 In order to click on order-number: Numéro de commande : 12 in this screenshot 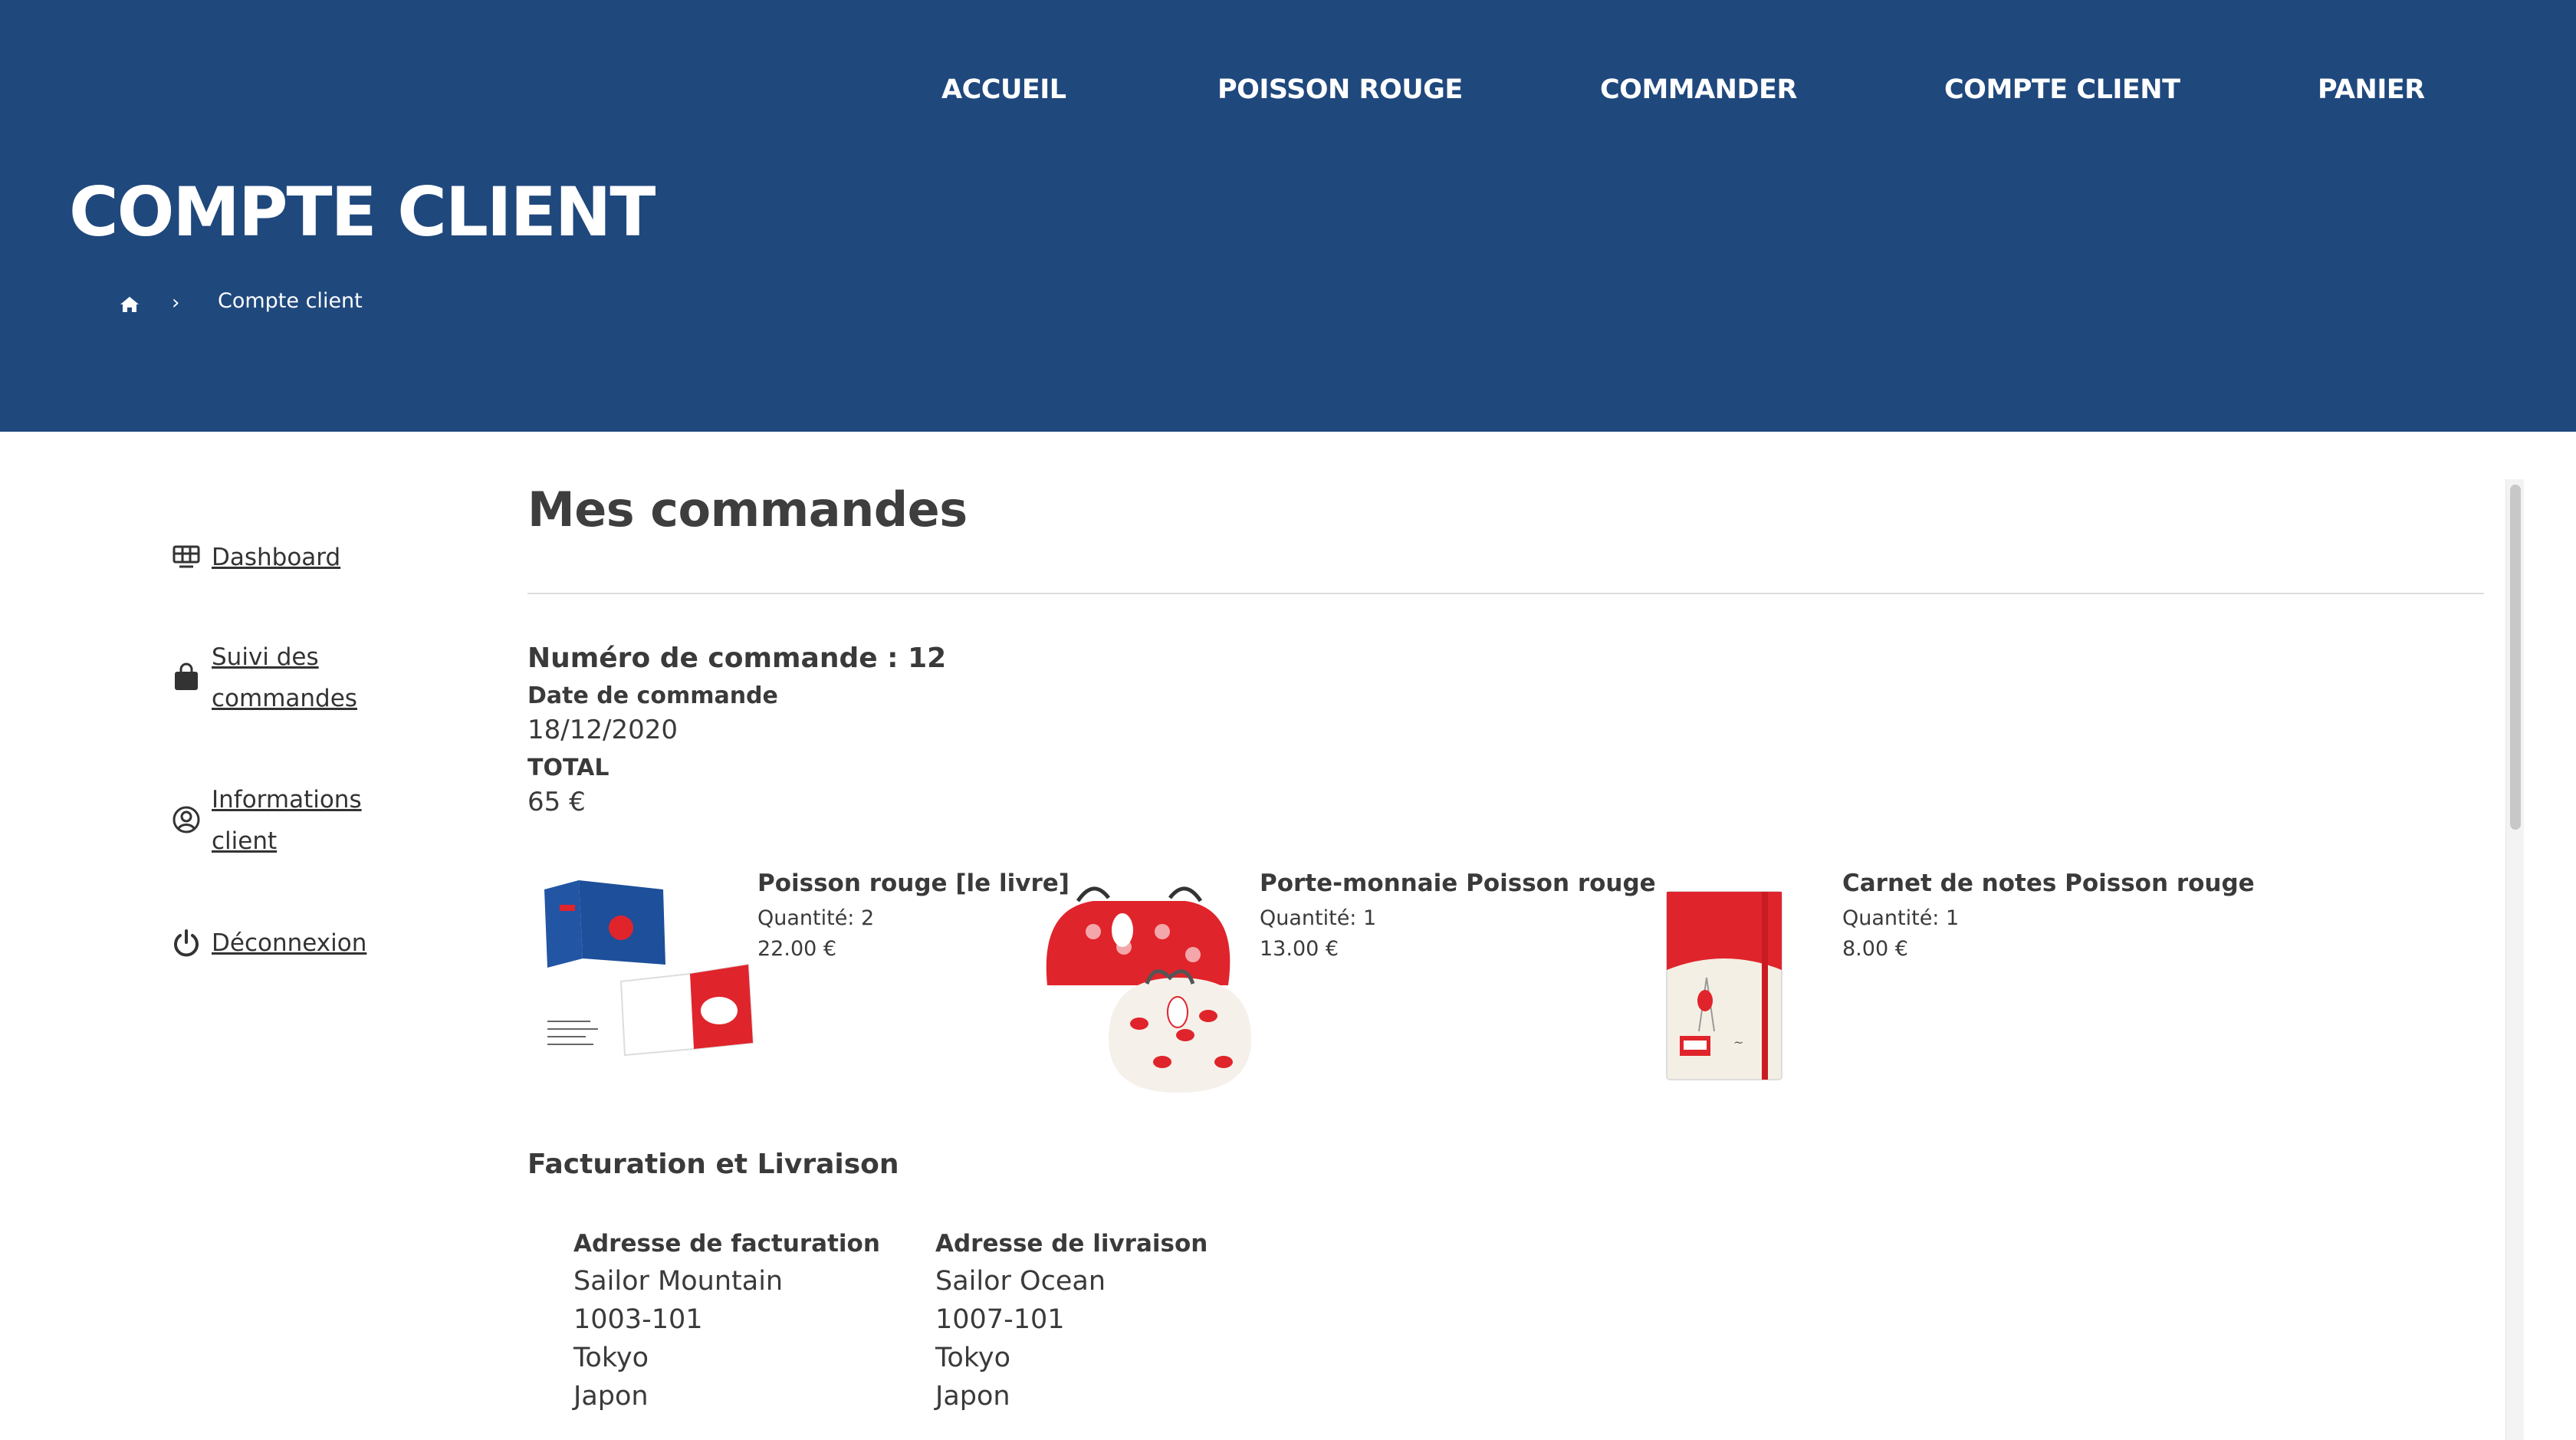, I will do `click(737, 658)`.